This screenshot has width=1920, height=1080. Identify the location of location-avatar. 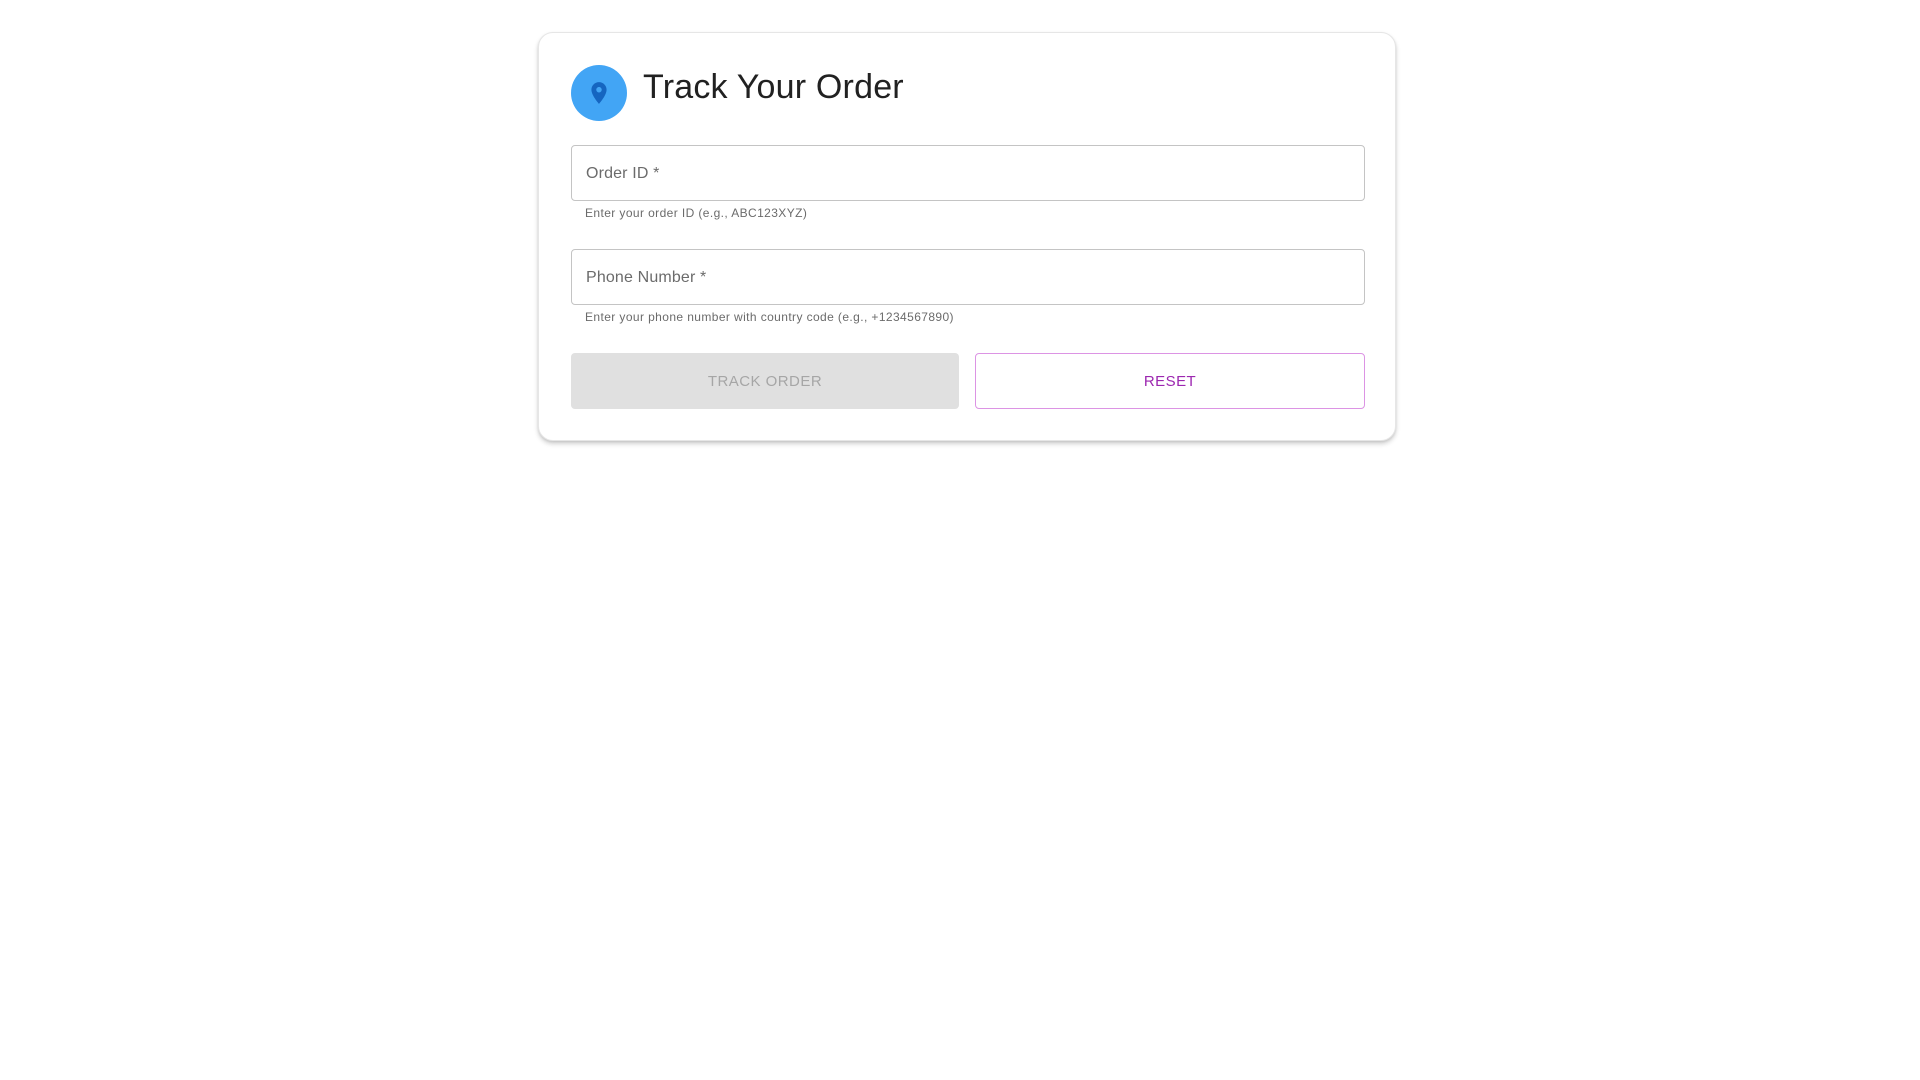
(599, 93).